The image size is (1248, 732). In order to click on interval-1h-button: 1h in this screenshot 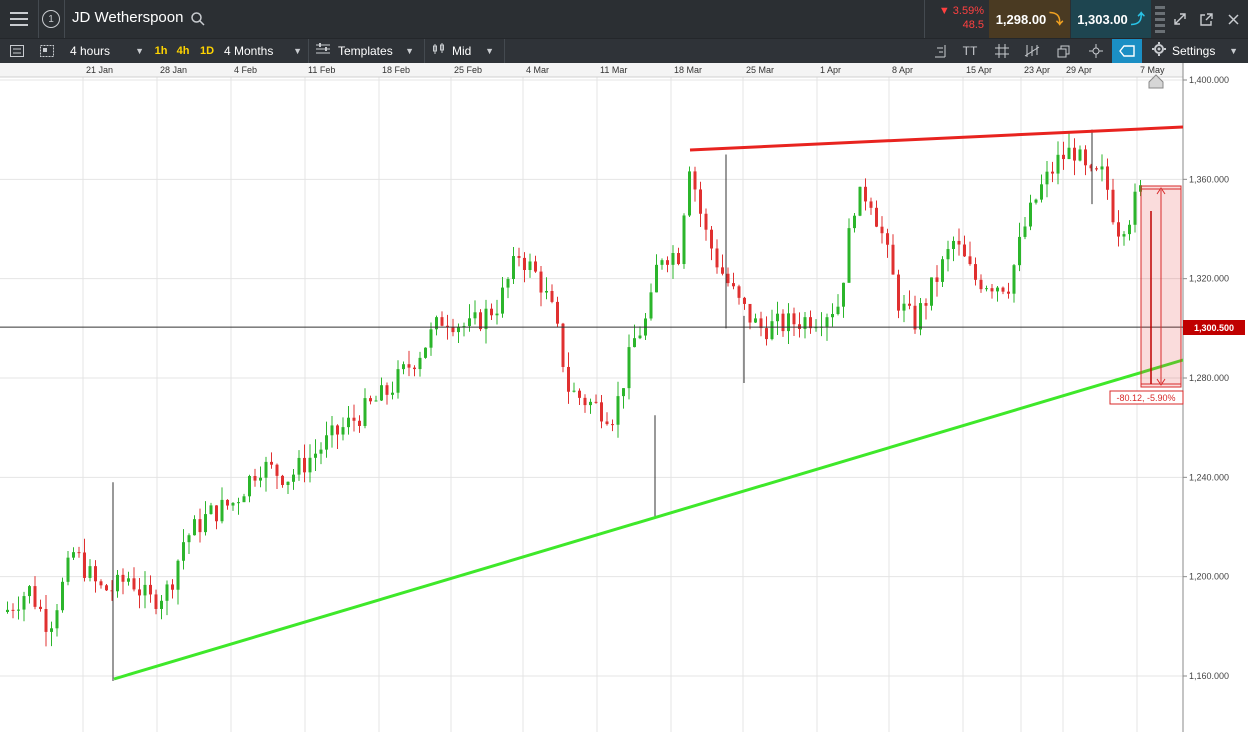, I will do `click(161, 51)`.